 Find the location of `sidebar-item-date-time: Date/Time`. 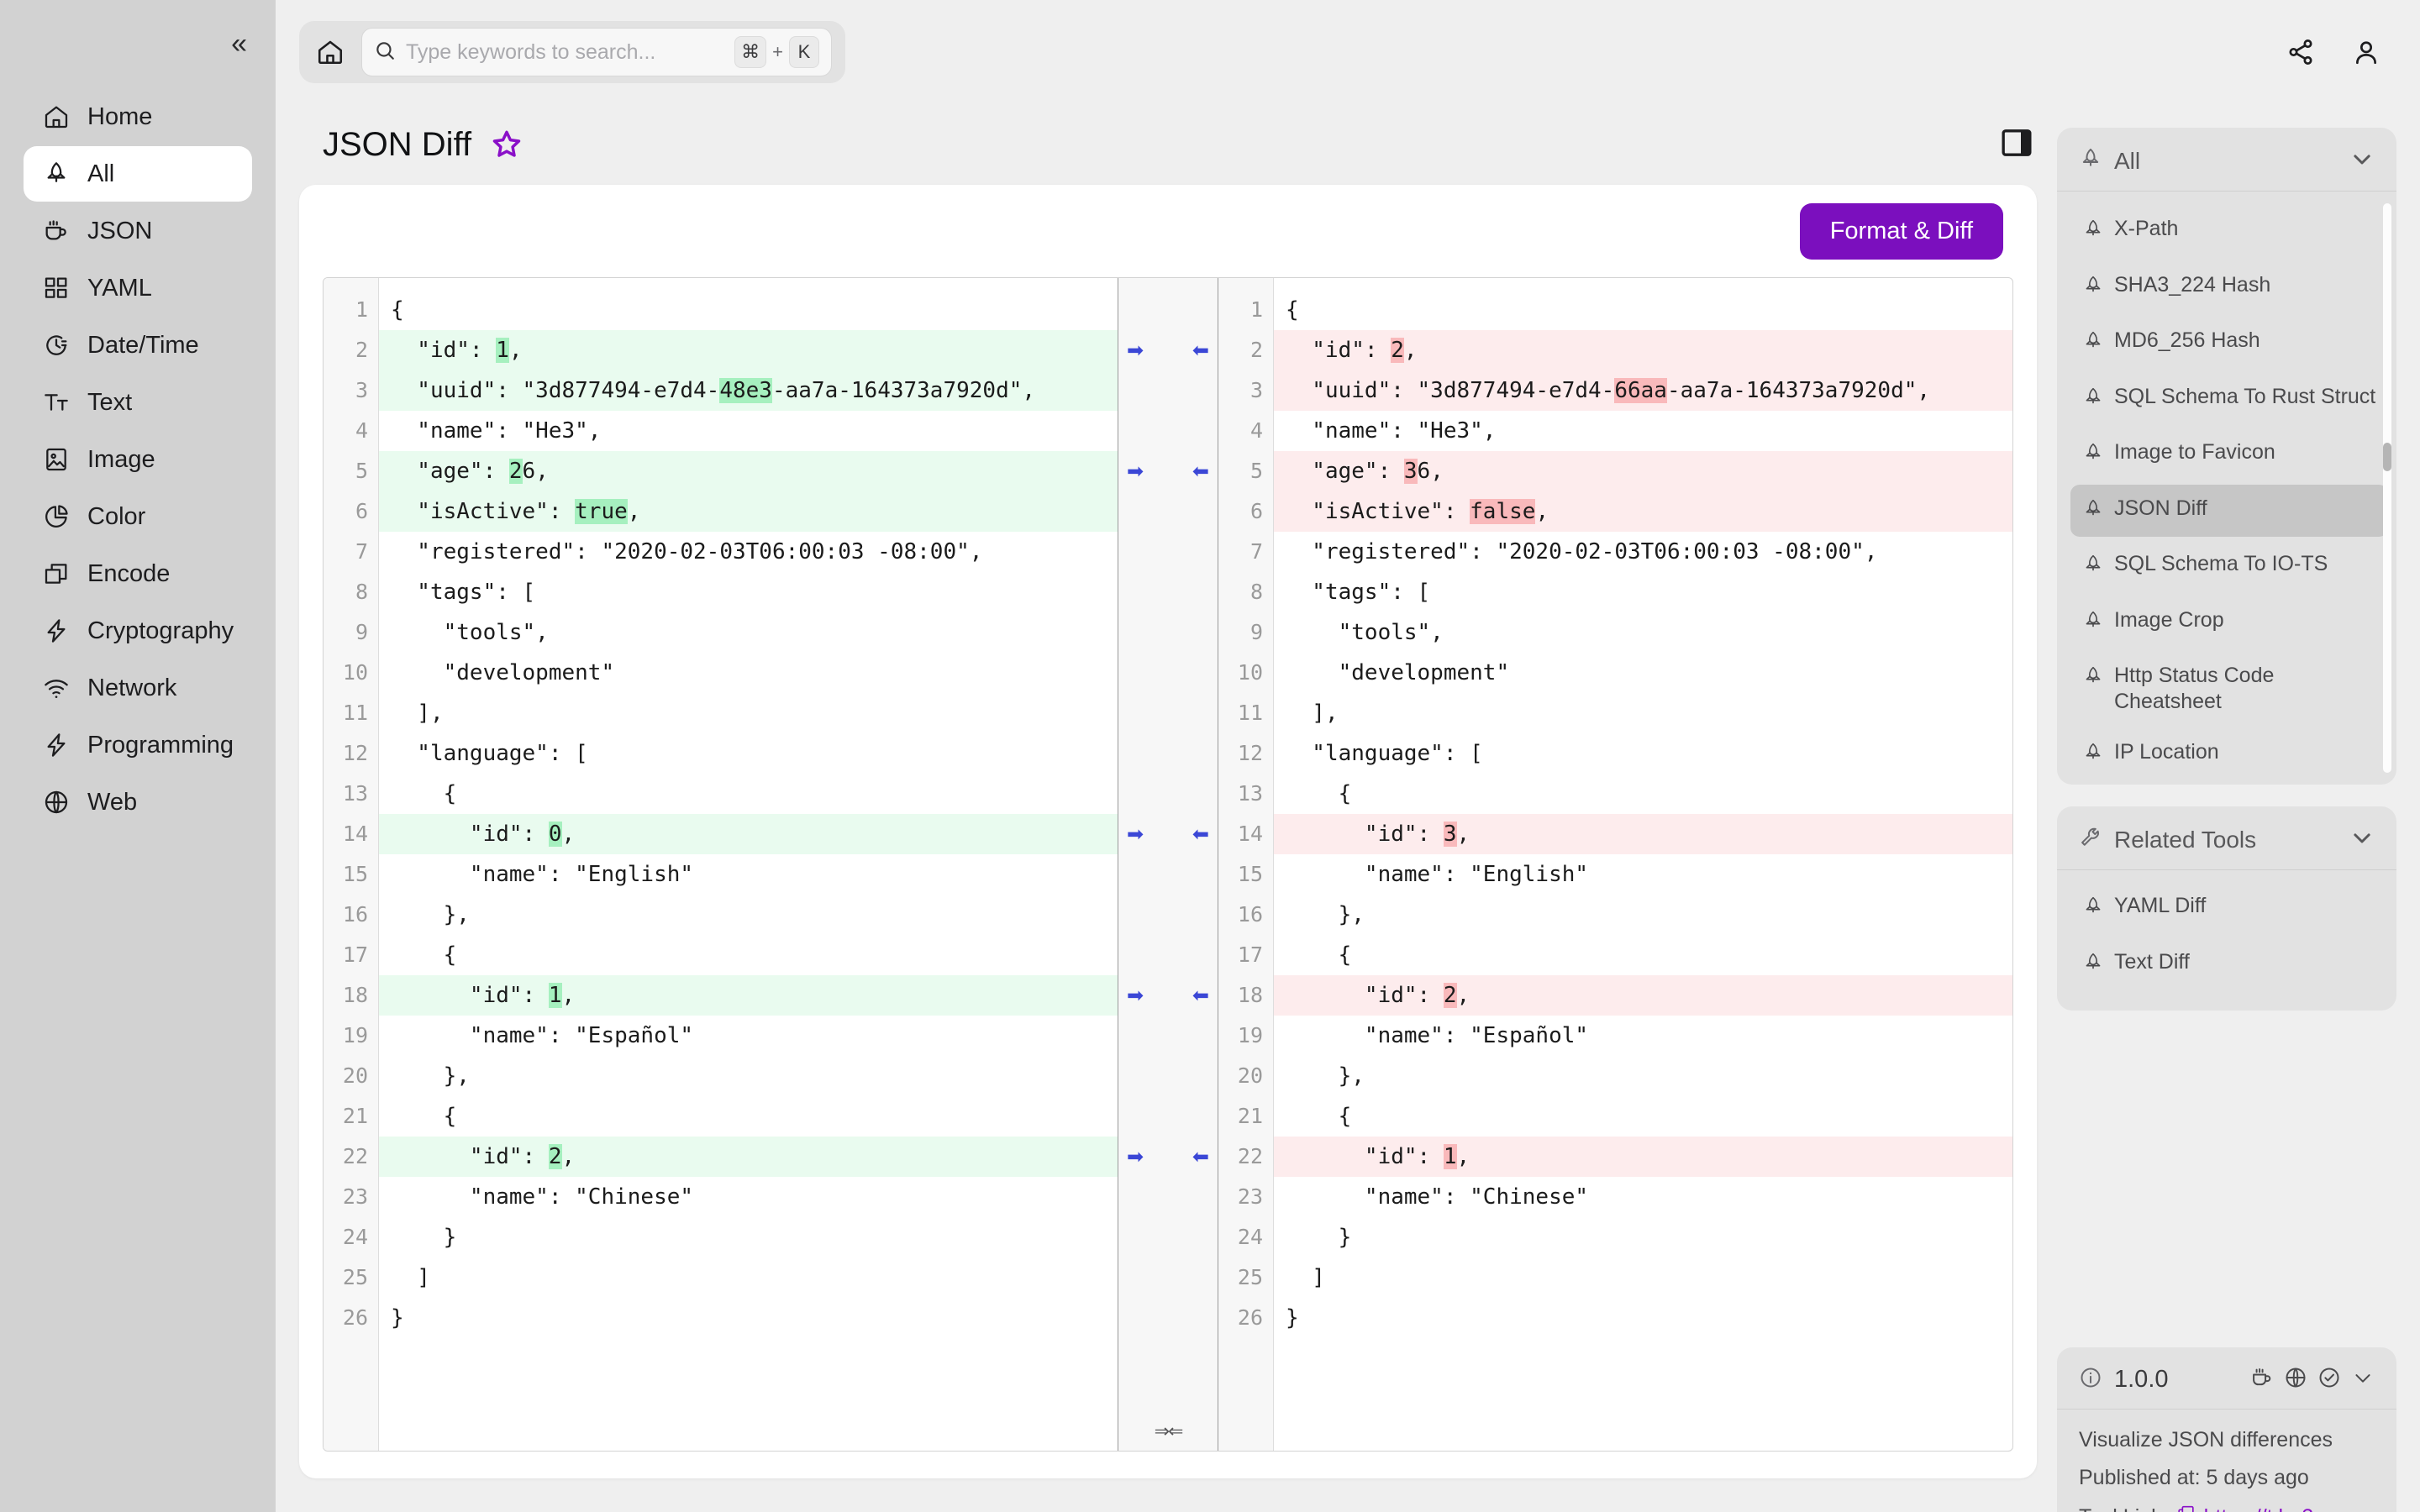

sidebar-item-date-time: Date/Time is located at coordinates (138, 345).